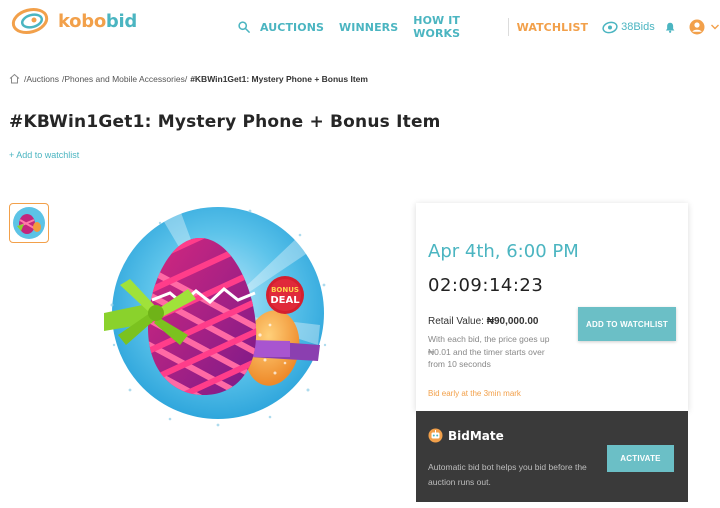 This screenshot has width=720, height=508. What do you see at coordinates (697, 27) in the screenshot?
I see `user-avatar-icon` at bounding box center [697, 27].